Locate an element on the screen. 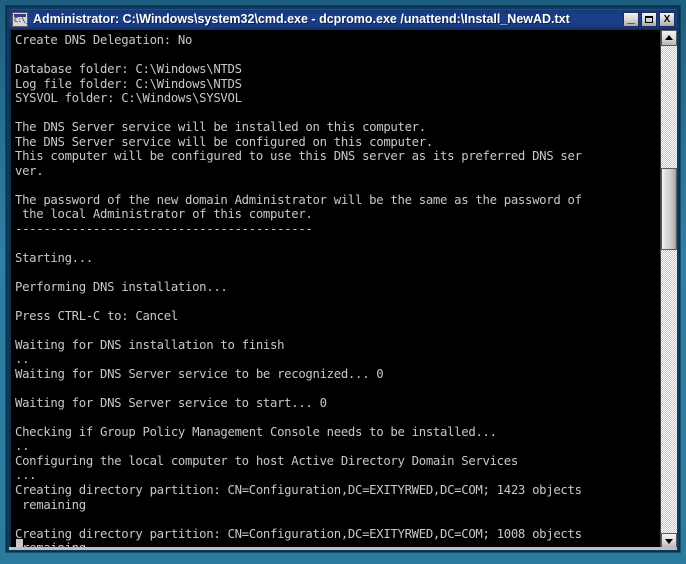 The image size is (686, 564). console-line: SYSVOL folder: C:\Windows\SYSVOL is located at coordinates (128, 98).